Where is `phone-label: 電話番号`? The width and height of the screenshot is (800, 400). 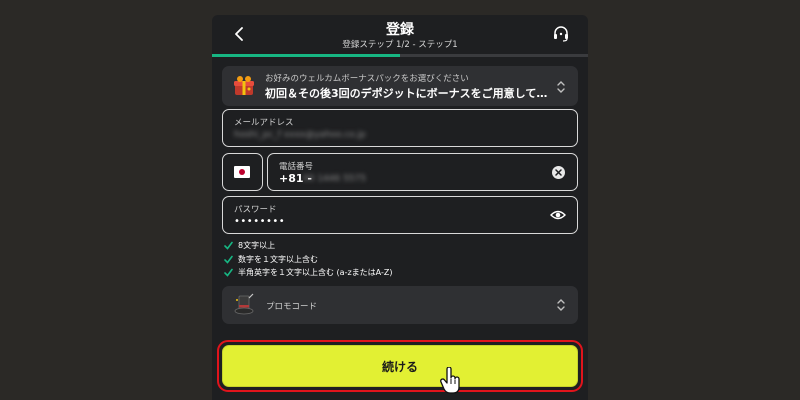
phone-label: 電話番号 is located at coordinates (296, 167).